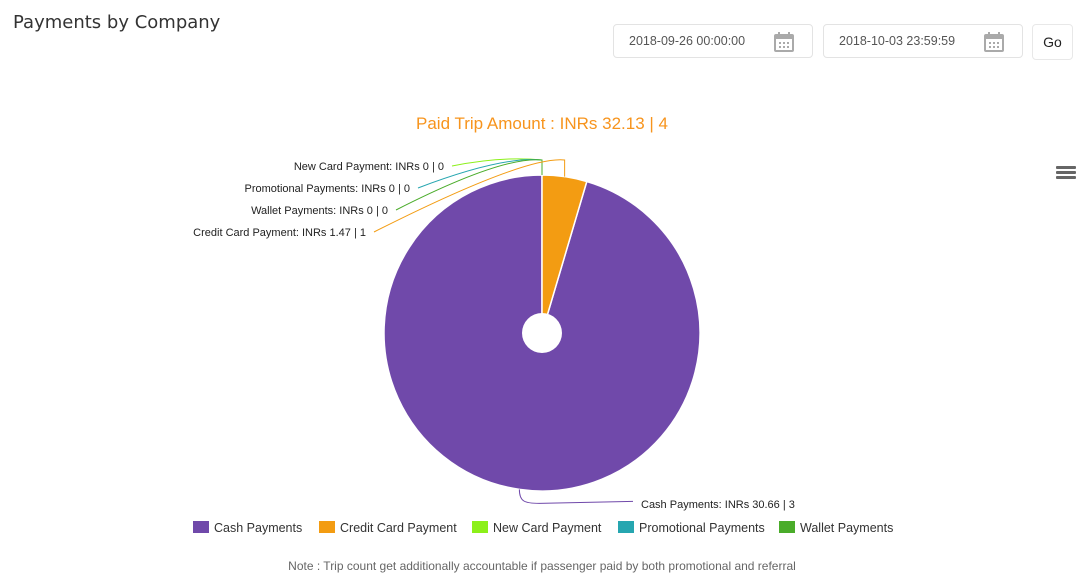  Describe the element at coordinates (547, 528) in the screenshot. I see `legend-label: New Card Payment` at that location.